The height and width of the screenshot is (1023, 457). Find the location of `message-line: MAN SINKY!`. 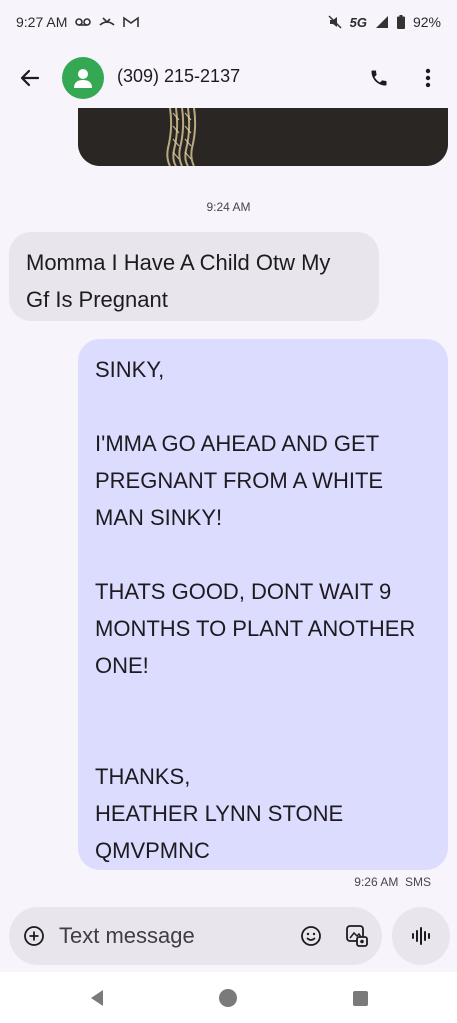

message-line: MAN SINKY! is located at coordinates (159, 517).